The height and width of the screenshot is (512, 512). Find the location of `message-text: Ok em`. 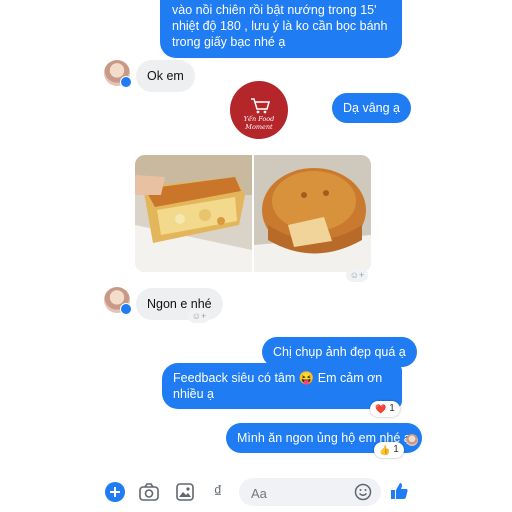

message-text: Ok em is located at coordinates (165, 76).